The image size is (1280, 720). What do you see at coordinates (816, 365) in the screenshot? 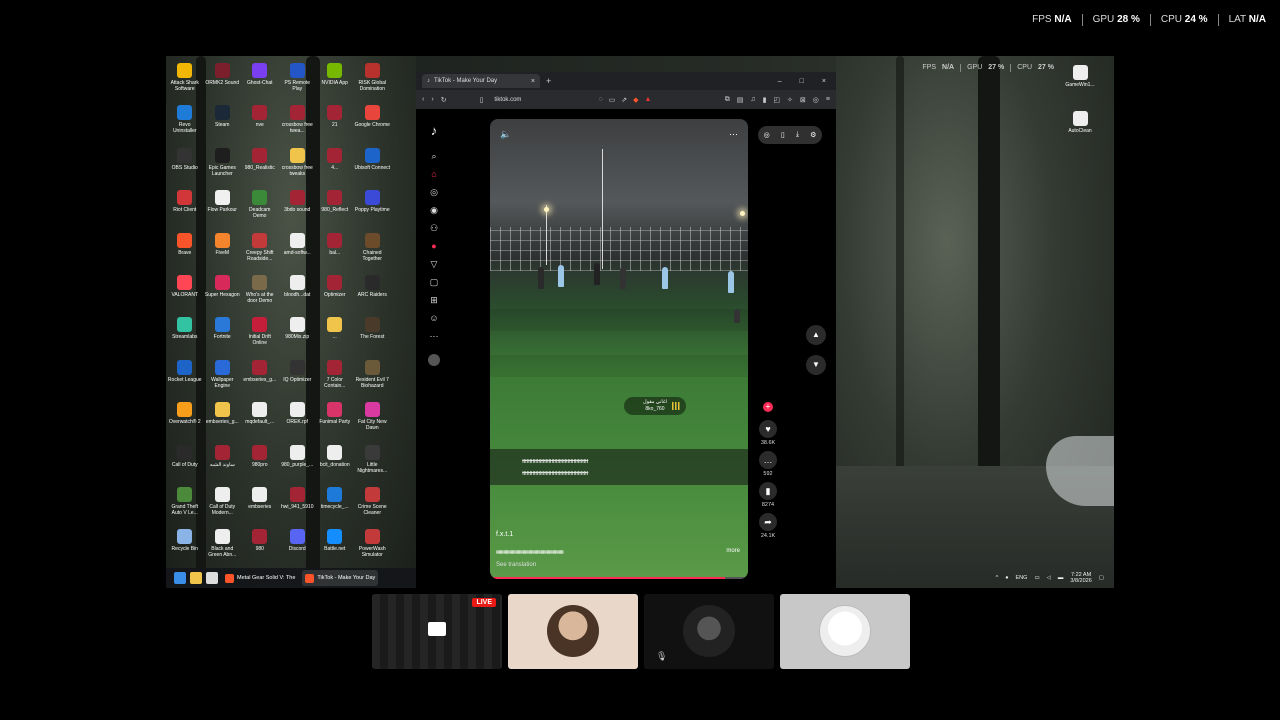
I see `next-video-button: ▼` at bounding box center [816, 365].